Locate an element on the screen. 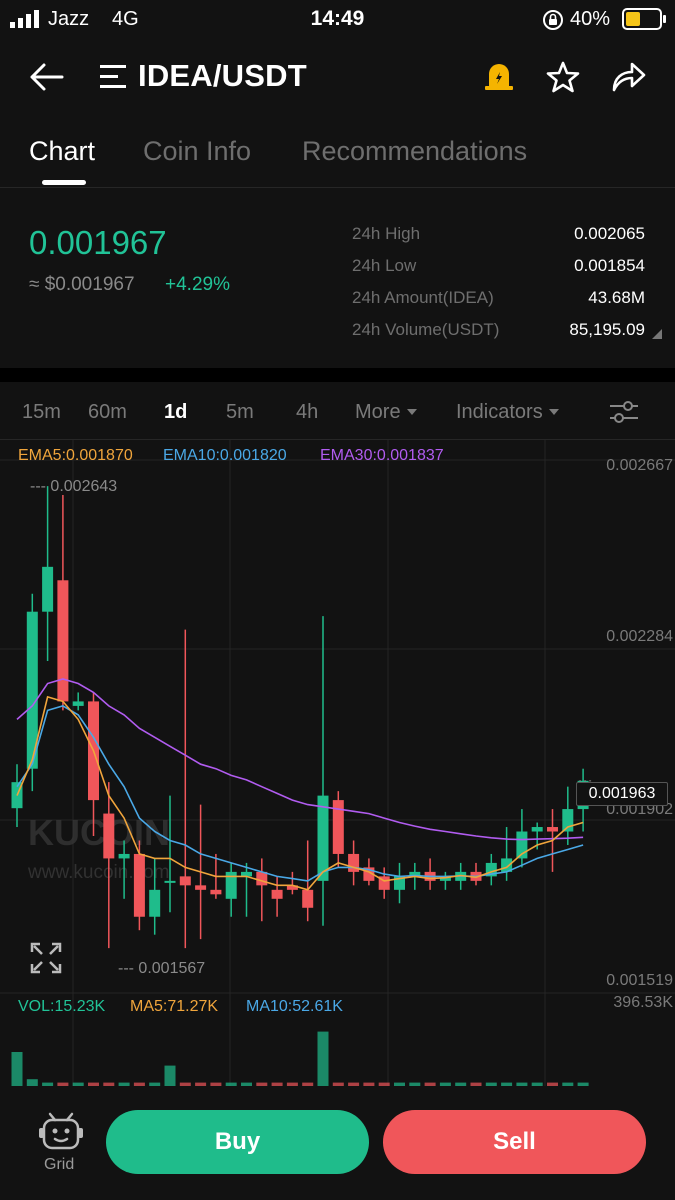  usd-price: ≈ $0.001967 is located at coordinates (82, 284).